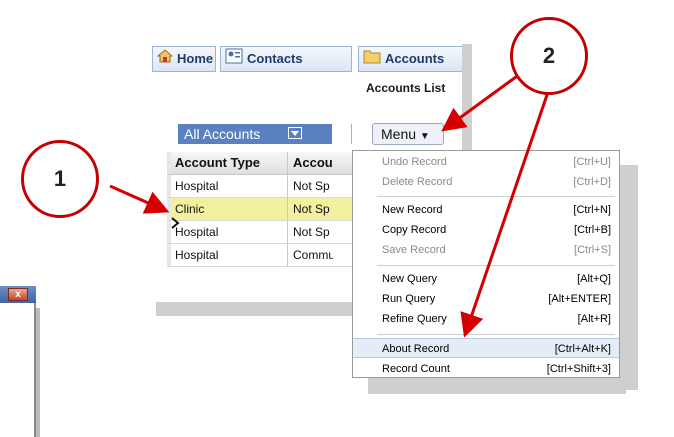 The image size is (674, 437). I want to click on callout-badge-2: 2, so click(549, 56).